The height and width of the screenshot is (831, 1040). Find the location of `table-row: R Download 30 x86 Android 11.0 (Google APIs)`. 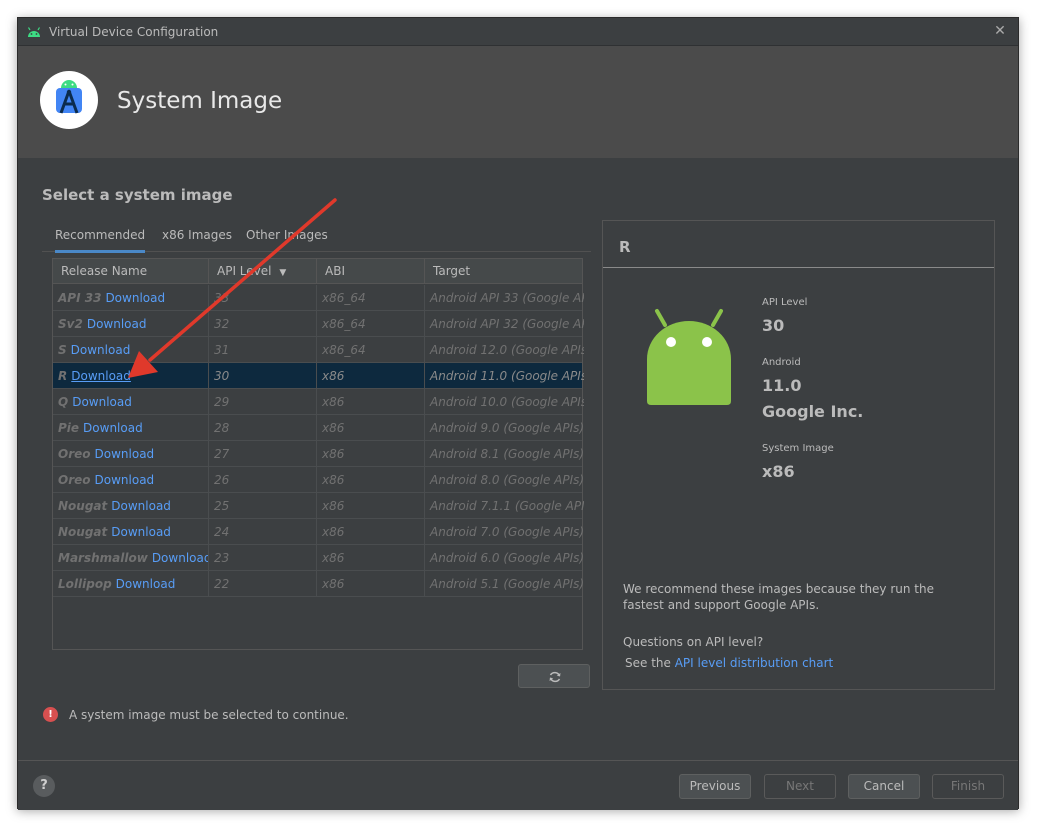

table-row: R Download 30 x86 Android 11.0 (Google APIs) is located at coordinates (318, 376).